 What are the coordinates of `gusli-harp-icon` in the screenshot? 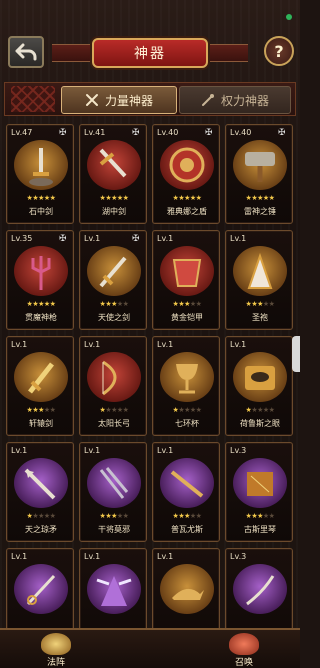 It's located at (260, 484).